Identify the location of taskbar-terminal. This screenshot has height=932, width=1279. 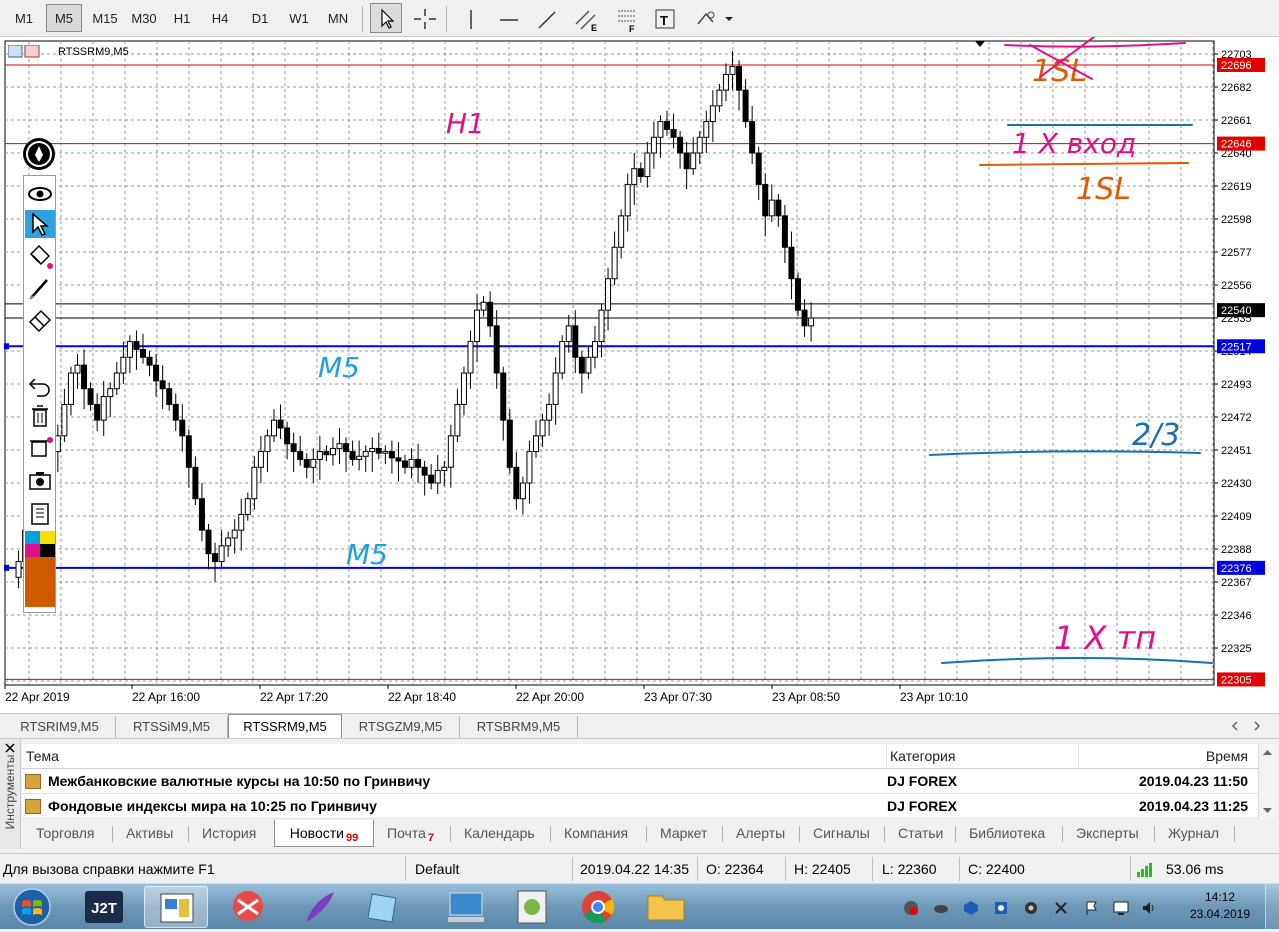
(176, 907).